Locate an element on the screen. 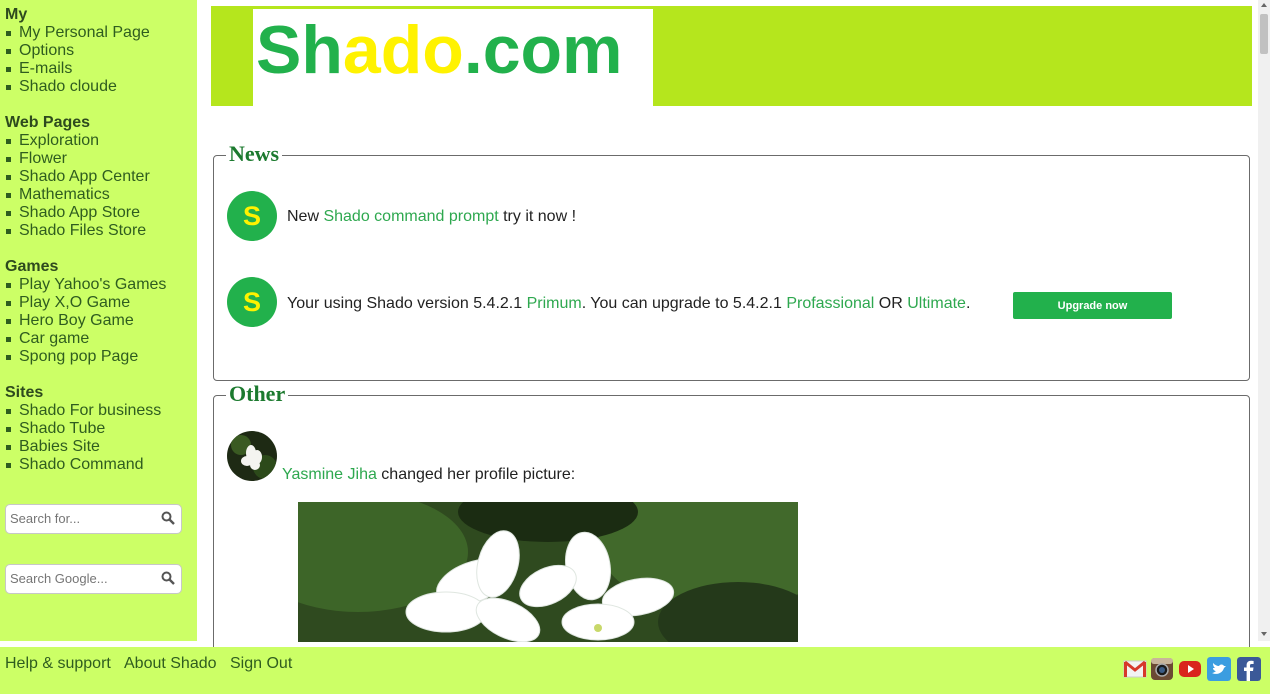  command-prompt-link: Shado command prompt is located at coordinates (410, 216).